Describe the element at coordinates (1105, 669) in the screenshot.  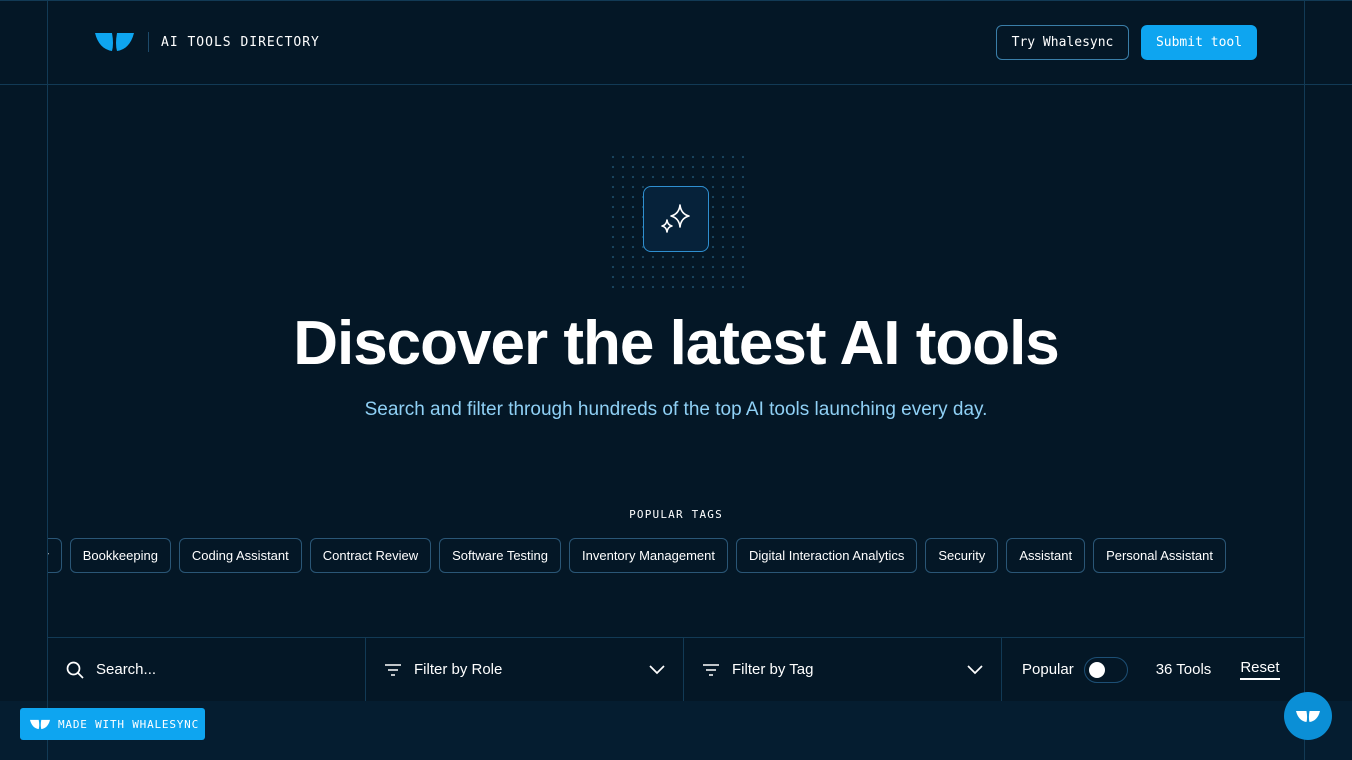
I see `popular-toggle` at that location.